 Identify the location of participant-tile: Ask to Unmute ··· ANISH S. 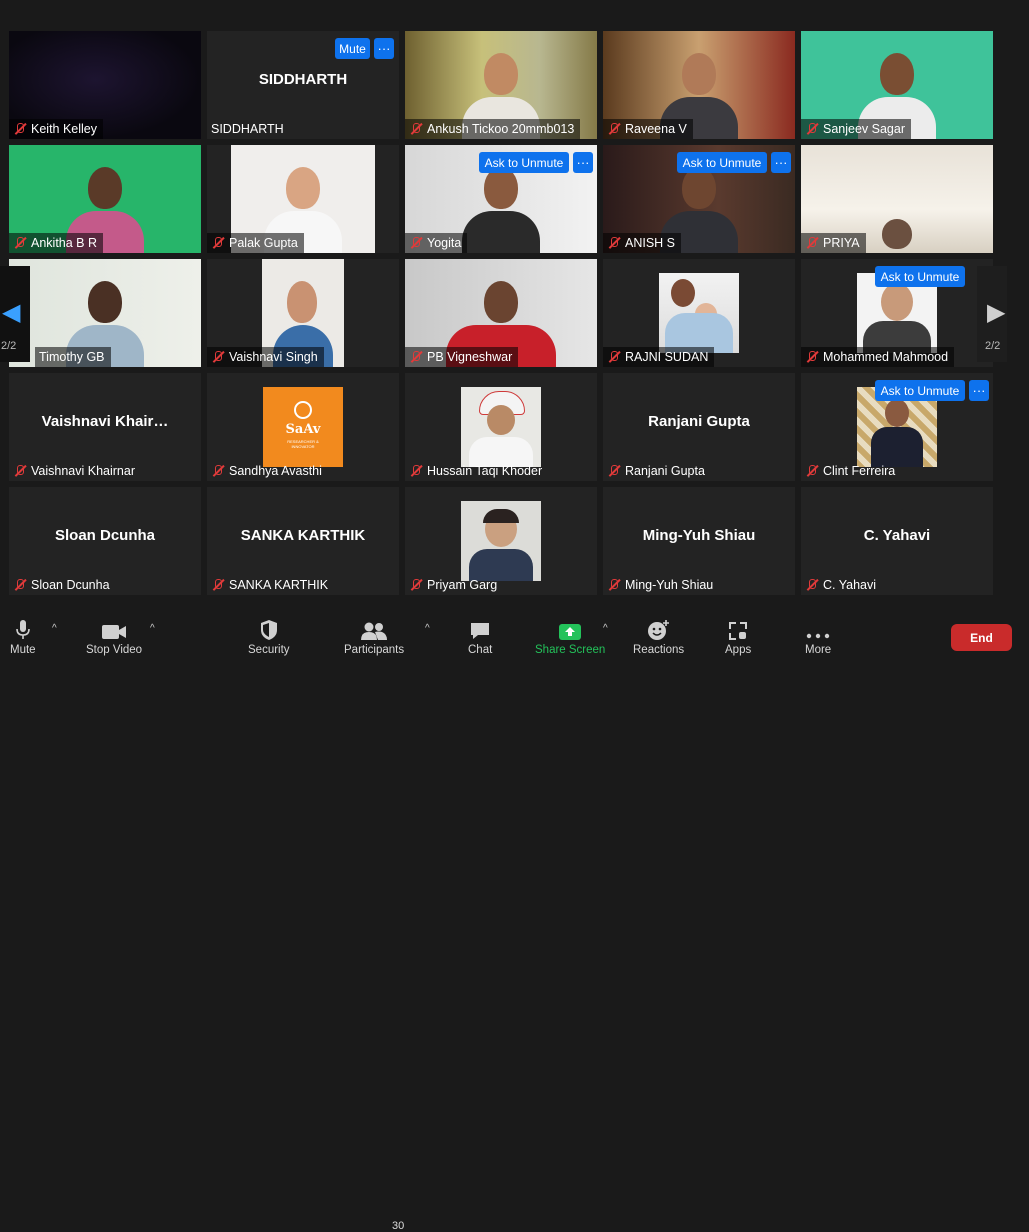
(699, 199).